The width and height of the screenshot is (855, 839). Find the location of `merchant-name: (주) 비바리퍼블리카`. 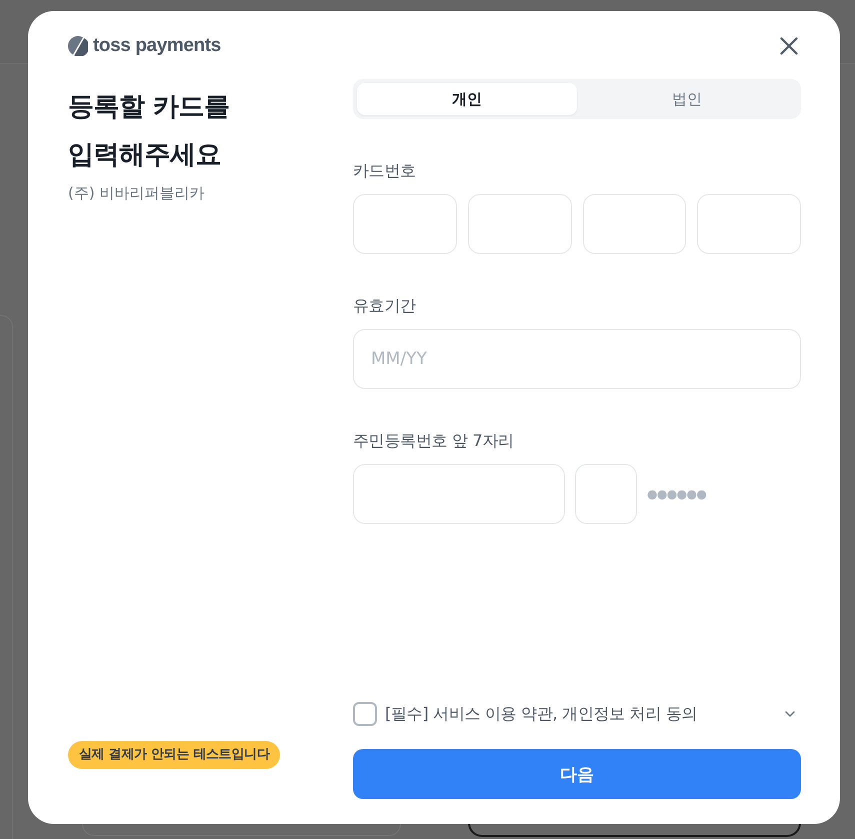

merchant-name: (주) 비바리퍼블리카 is located at coordinates (136, 193).